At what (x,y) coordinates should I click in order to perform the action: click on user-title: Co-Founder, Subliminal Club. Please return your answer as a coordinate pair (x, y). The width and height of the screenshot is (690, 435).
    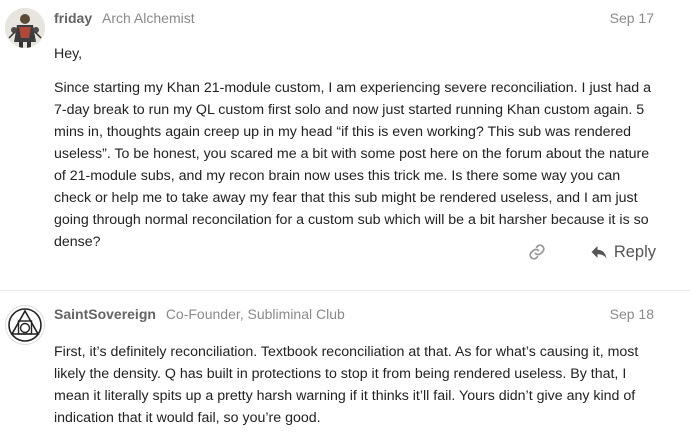
    Looking at the image, I should click on (255, 314).